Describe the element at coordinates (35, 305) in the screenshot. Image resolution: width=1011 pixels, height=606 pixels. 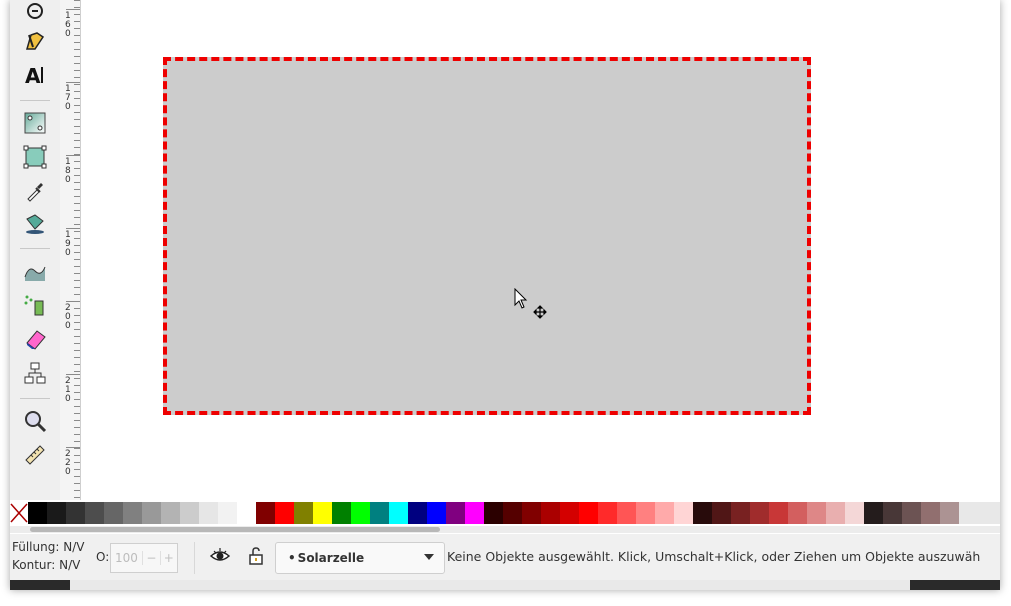
I see `spray-tool-icon` at that location.